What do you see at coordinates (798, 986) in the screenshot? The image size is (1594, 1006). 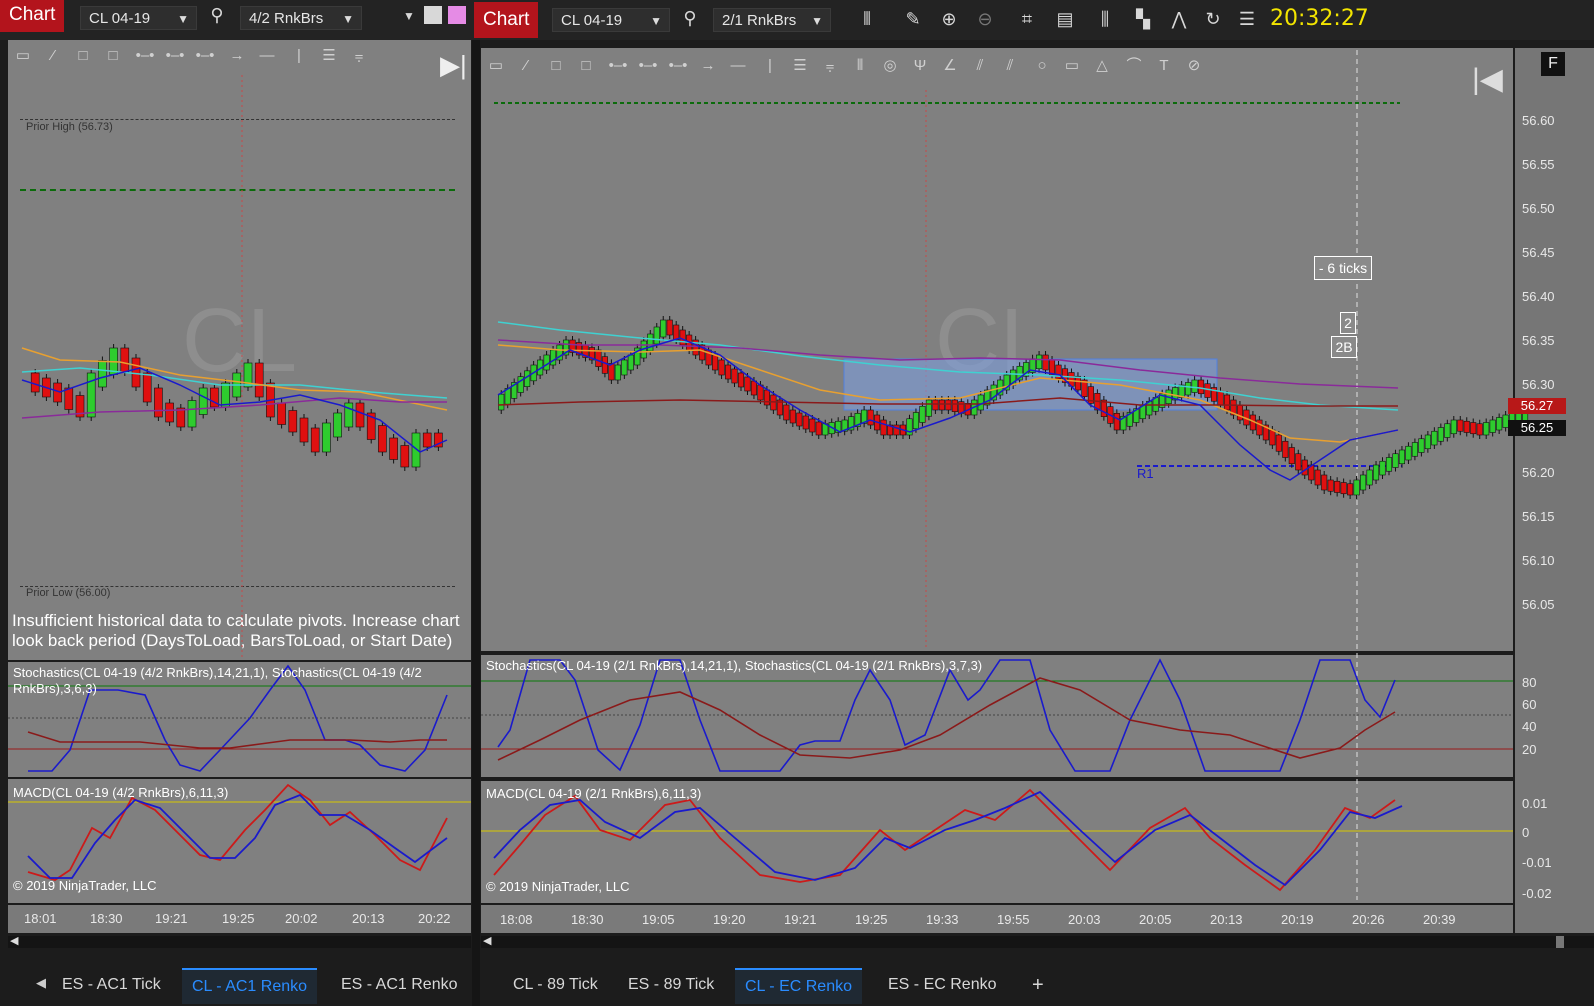 I see `tab-cl-ec-renko: CL - EC Renko` at bounding box center [798, 986].